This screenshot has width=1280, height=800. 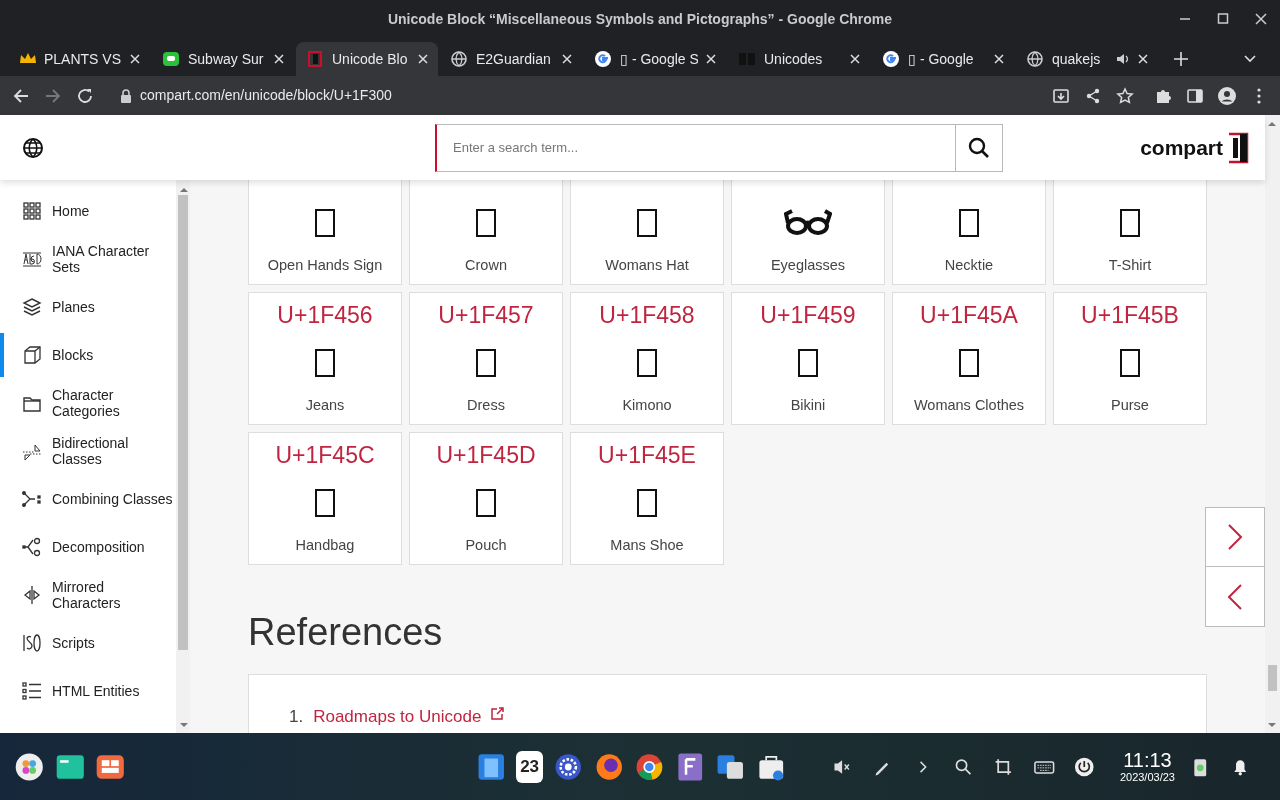 I want to click on chevron-left-icon, so click(x=1235, y=596).